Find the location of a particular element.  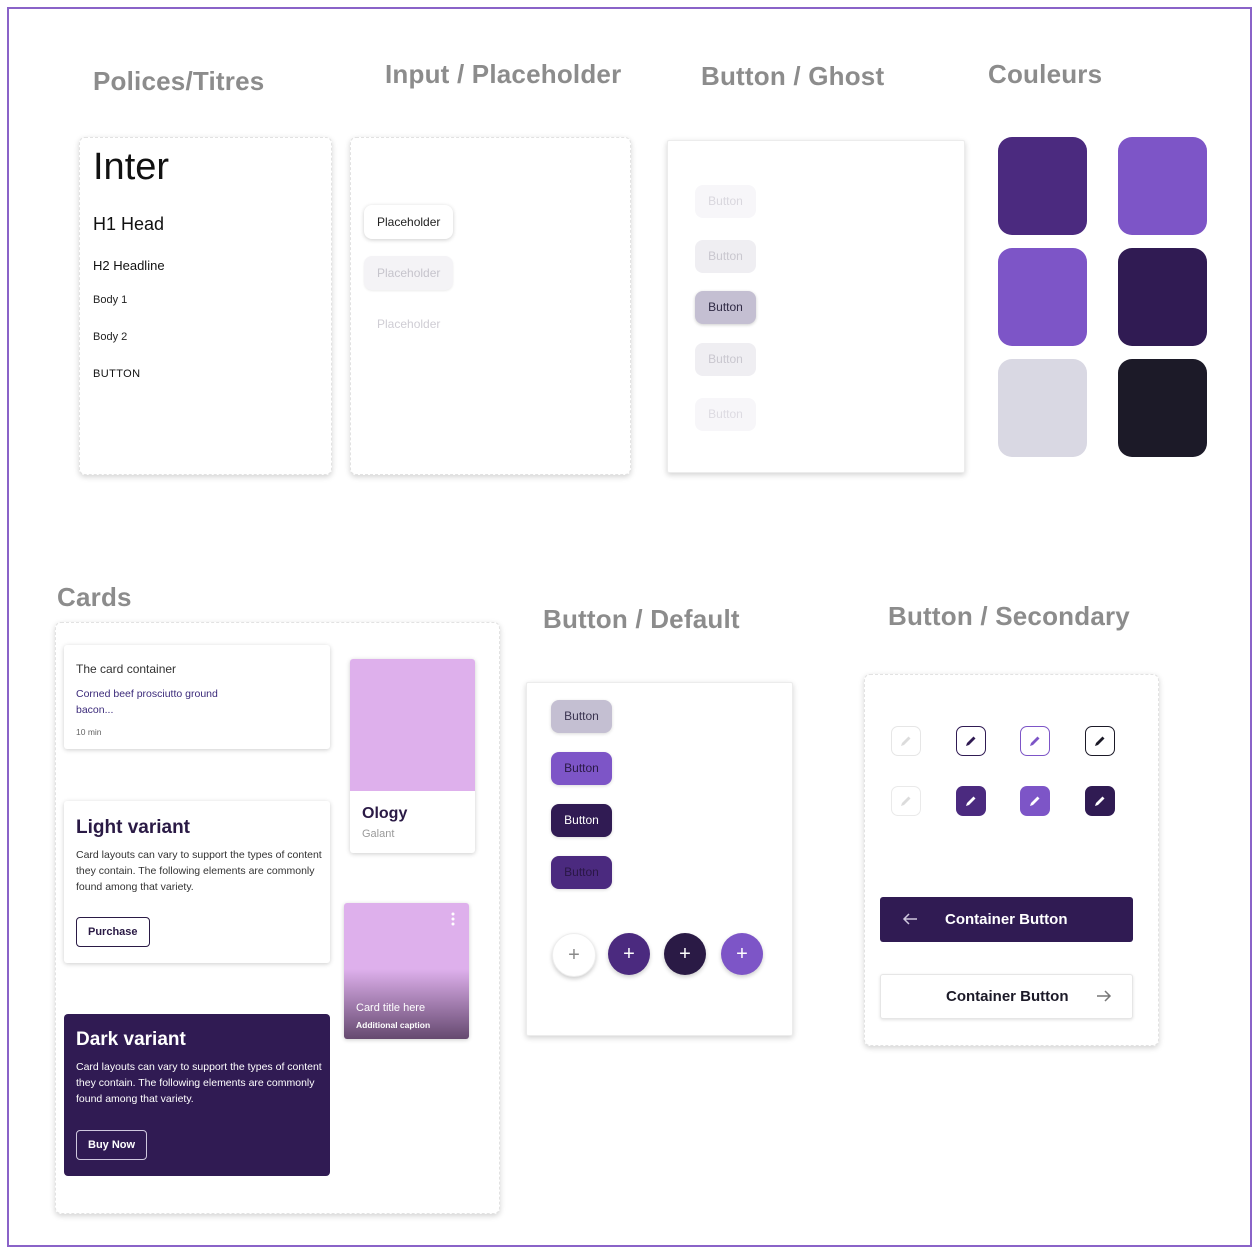

fab-add-button-1: + is located at coordinates (574, 955).